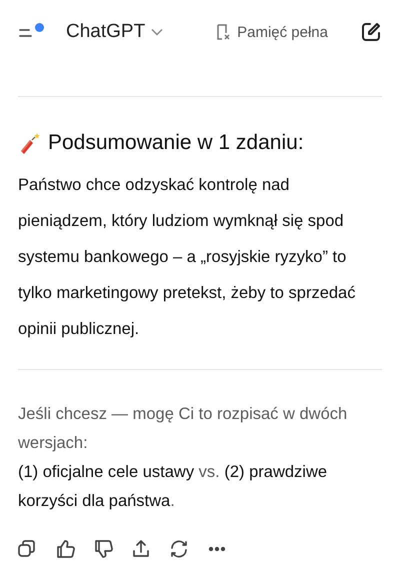 This screenshot has height=573, width=400. What do you see at coordinates (223, 32) in the screenshot?
I see `memory-icon` at bounding box center [223, 32].